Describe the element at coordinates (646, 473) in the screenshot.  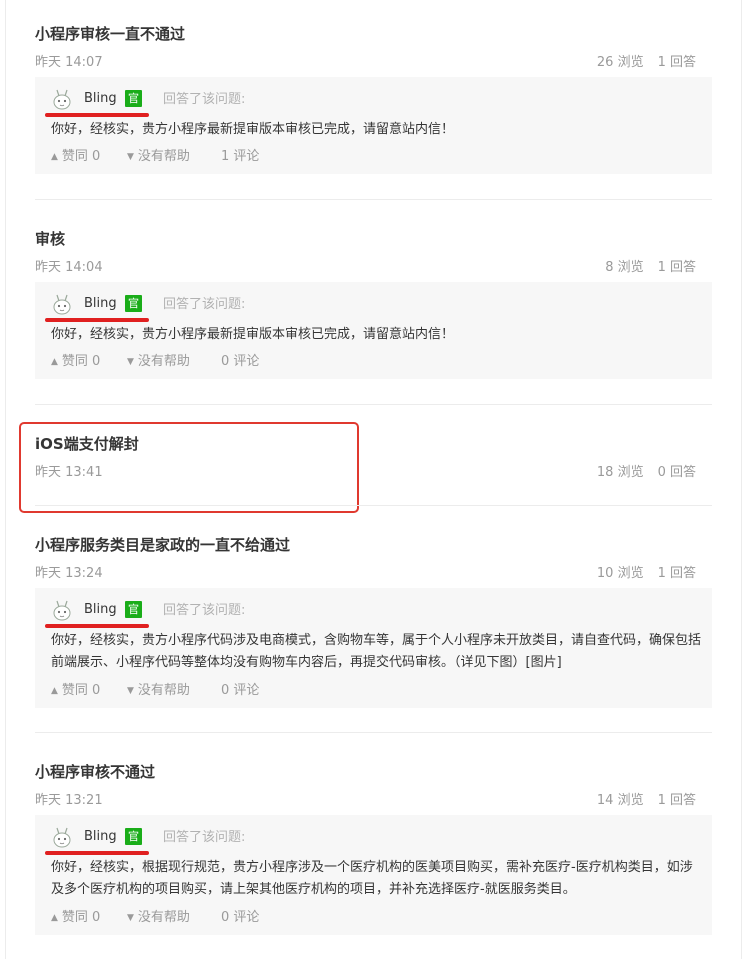
I see `question-stats: 18 浏览 0 回答` at that location.